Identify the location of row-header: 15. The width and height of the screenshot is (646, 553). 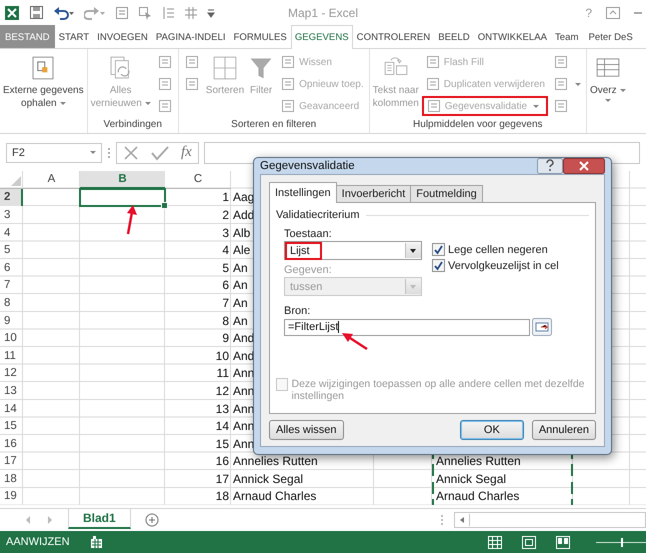
(11, 426).